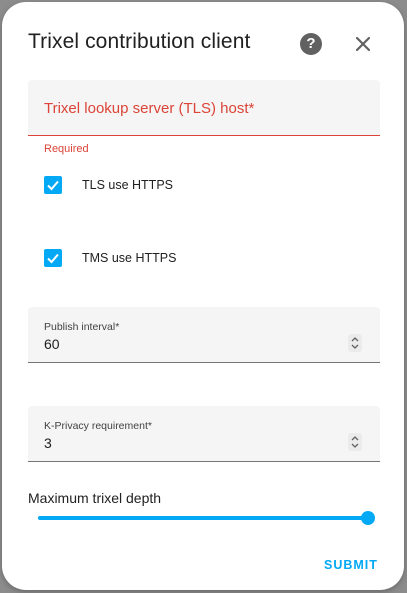 This screenshot has height=593, width=407. What do you see at coordinates (149, 108) in the screenshot?
I see `tls-host-label: Trixel lookup server (TLS) host*` at bounding box center [149, 108].